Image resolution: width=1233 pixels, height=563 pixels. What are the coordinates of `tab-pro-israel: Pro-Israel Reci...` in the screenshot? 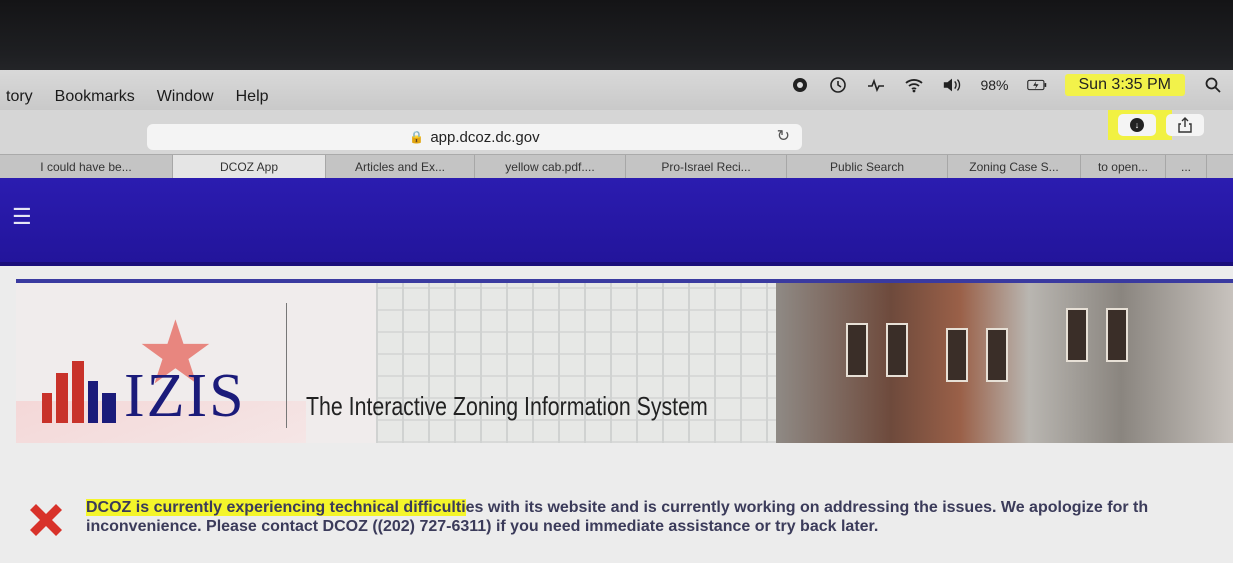 It's located at (706, 167).